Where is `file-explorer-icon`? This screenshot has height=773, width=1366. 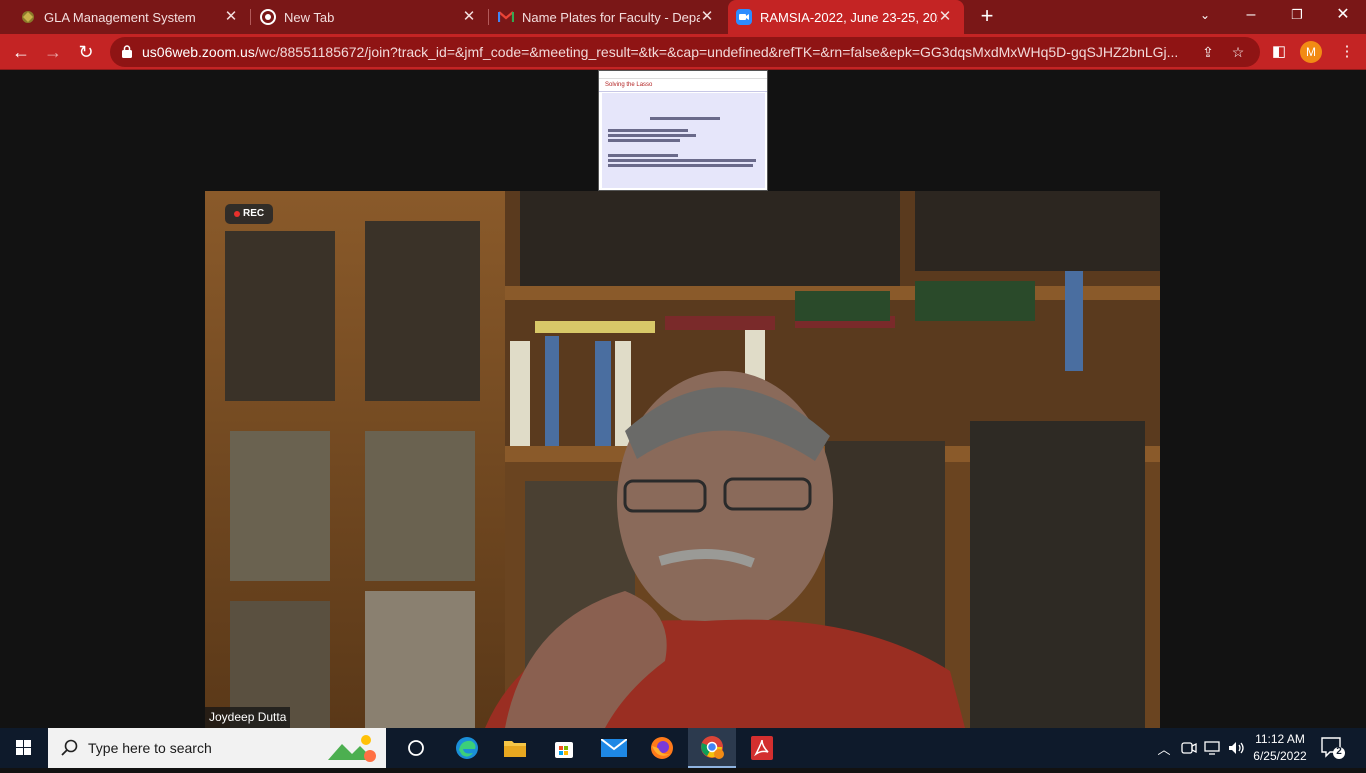 file-explorer-icon is located at coordinates (515, 748).